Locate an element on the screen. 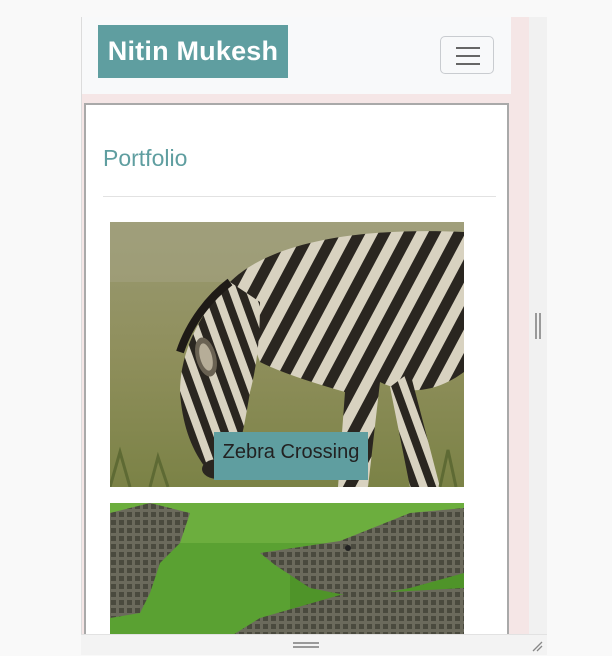  portfolio-item-crocodile is located at coordinates (287, 568).